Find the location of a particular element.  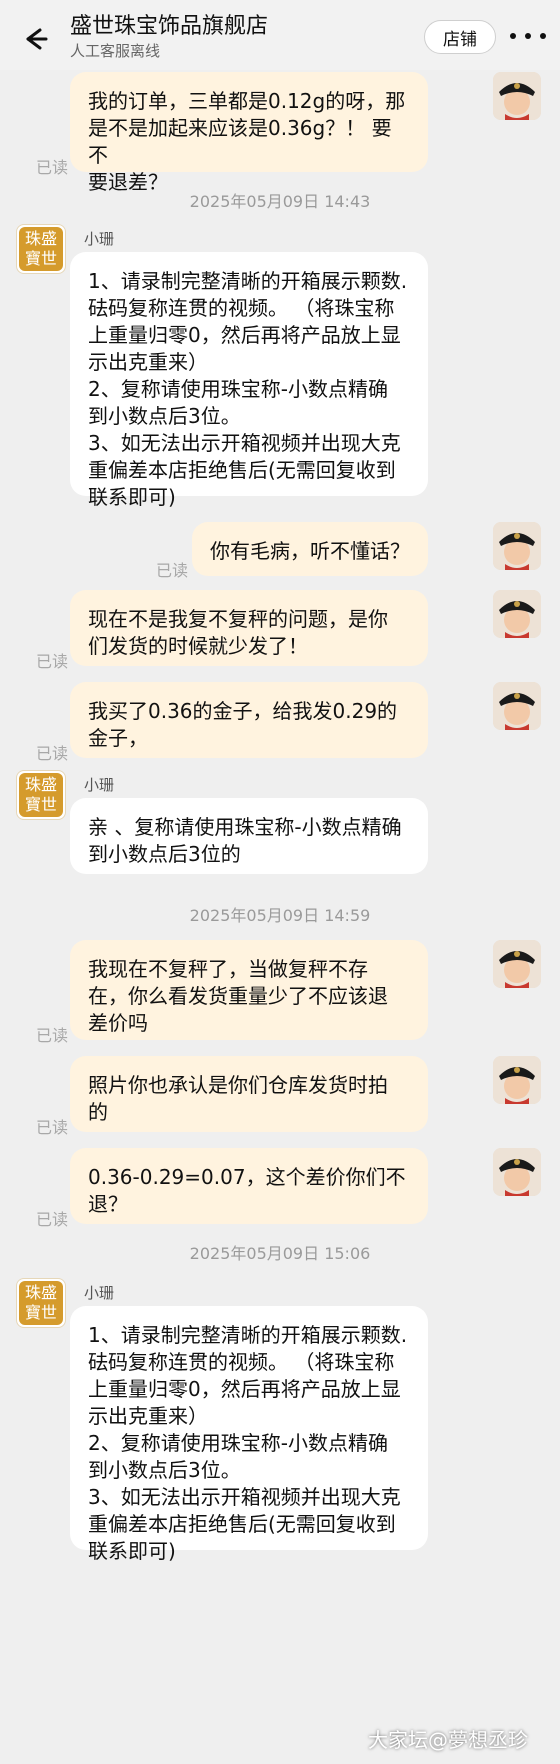

more-menu-icon is located at coordinates (528, 36).